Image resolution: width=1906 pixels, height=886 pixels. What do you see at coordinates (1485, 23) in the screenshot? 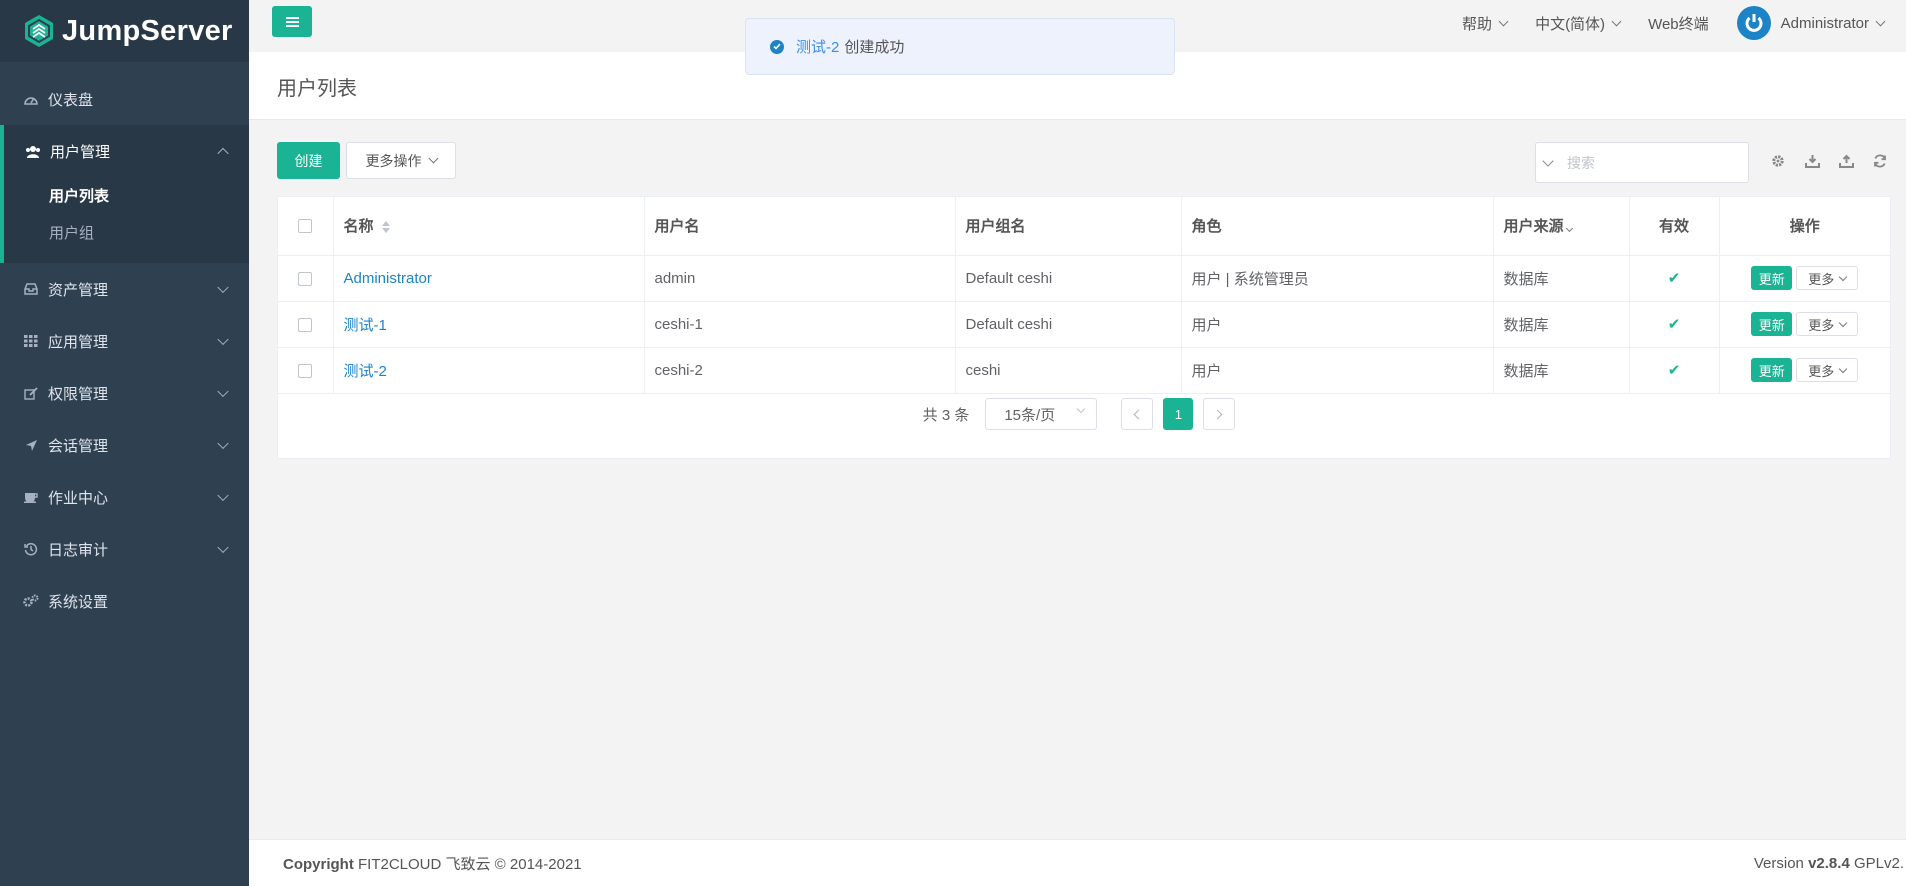
I see `help-dropdown: 帮助` at bounding box center [1485, 23].